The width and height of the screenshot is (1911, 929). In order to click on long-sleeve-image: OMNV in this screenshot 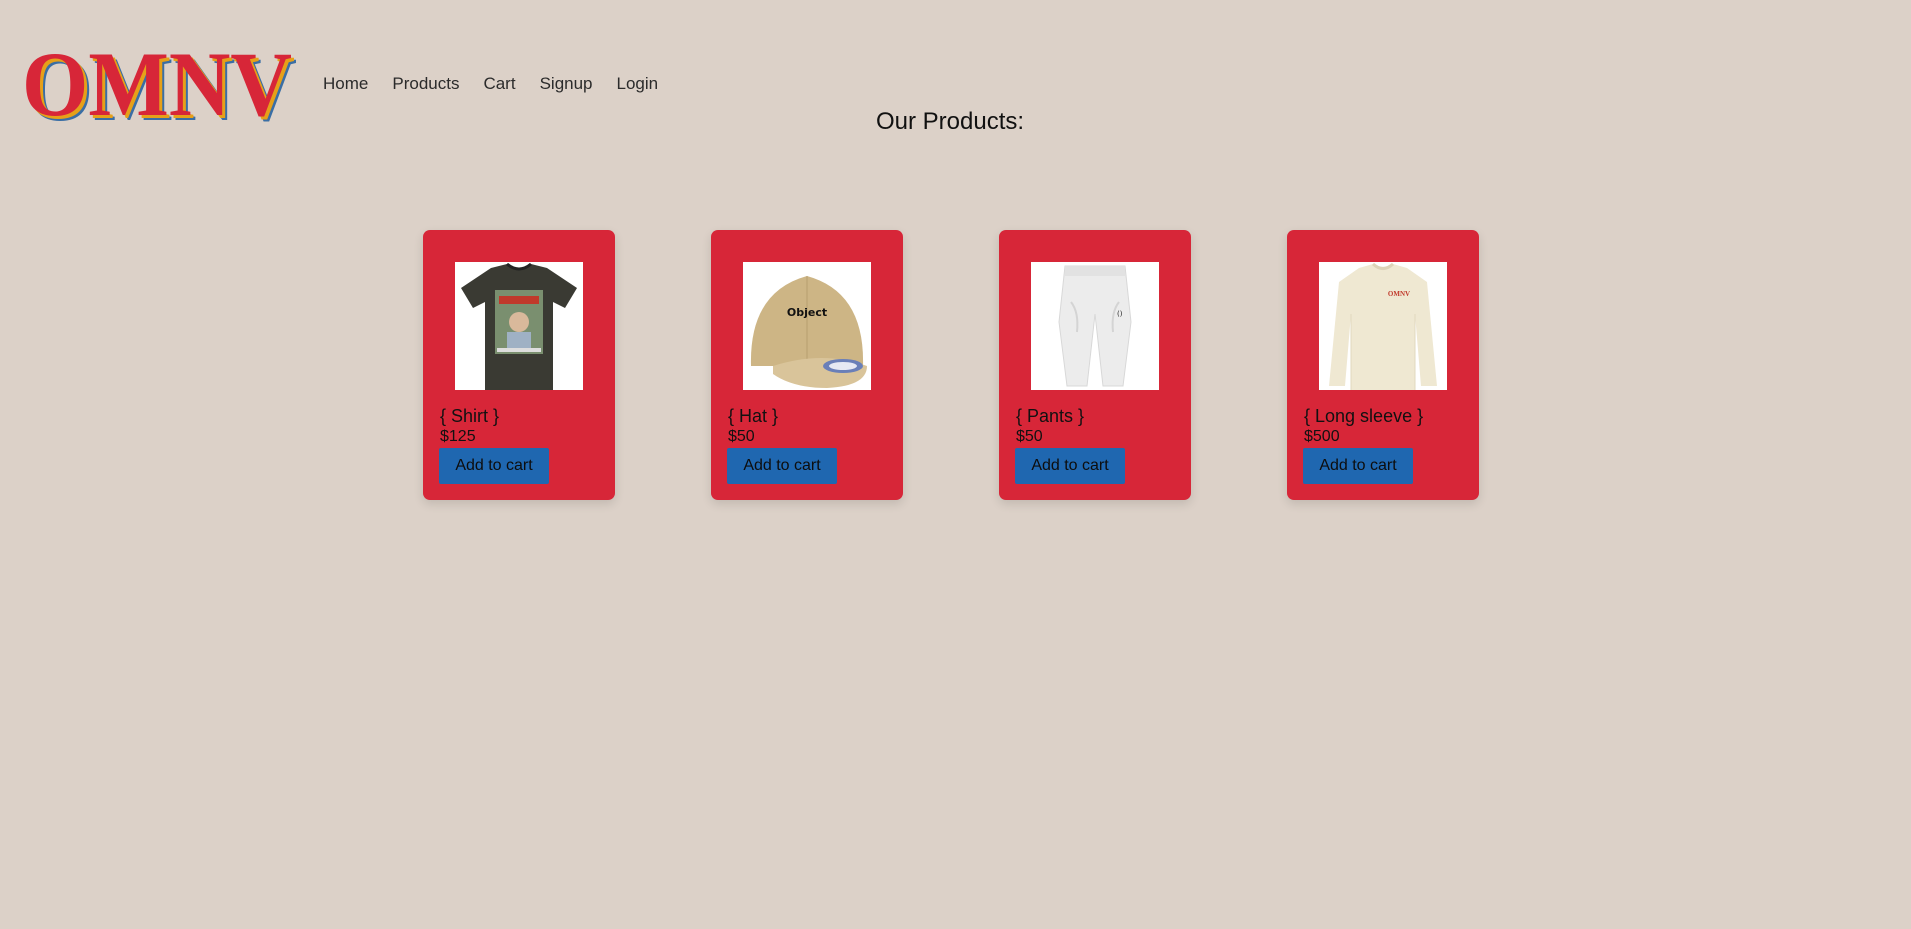, I will do `click(1383, 326)`.